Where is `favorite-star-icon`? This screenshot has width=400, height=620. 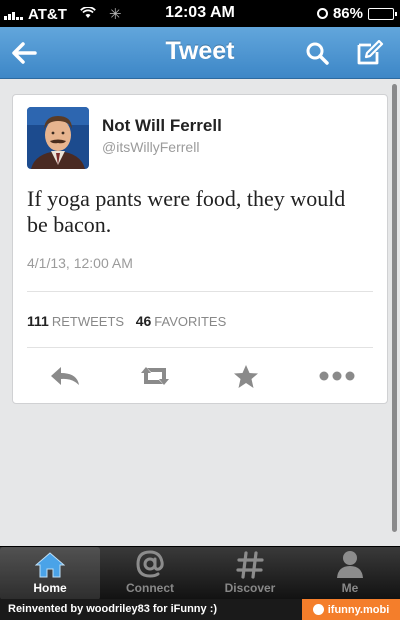 favorite-star-icon is located at coordinates (246, 376).